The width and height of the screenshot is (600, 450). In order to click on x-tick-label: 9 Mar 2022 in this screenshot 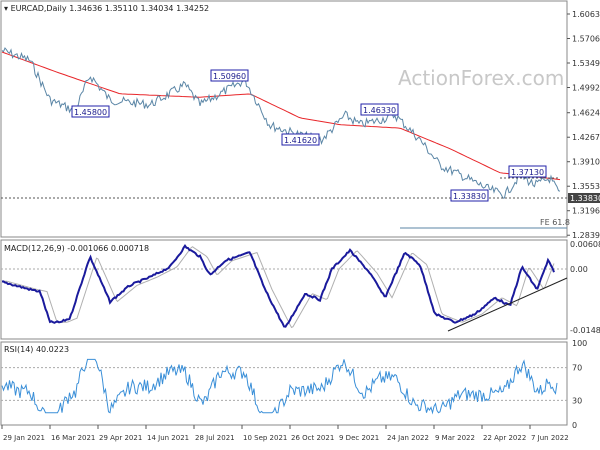, I will do `click(455, 438)`.